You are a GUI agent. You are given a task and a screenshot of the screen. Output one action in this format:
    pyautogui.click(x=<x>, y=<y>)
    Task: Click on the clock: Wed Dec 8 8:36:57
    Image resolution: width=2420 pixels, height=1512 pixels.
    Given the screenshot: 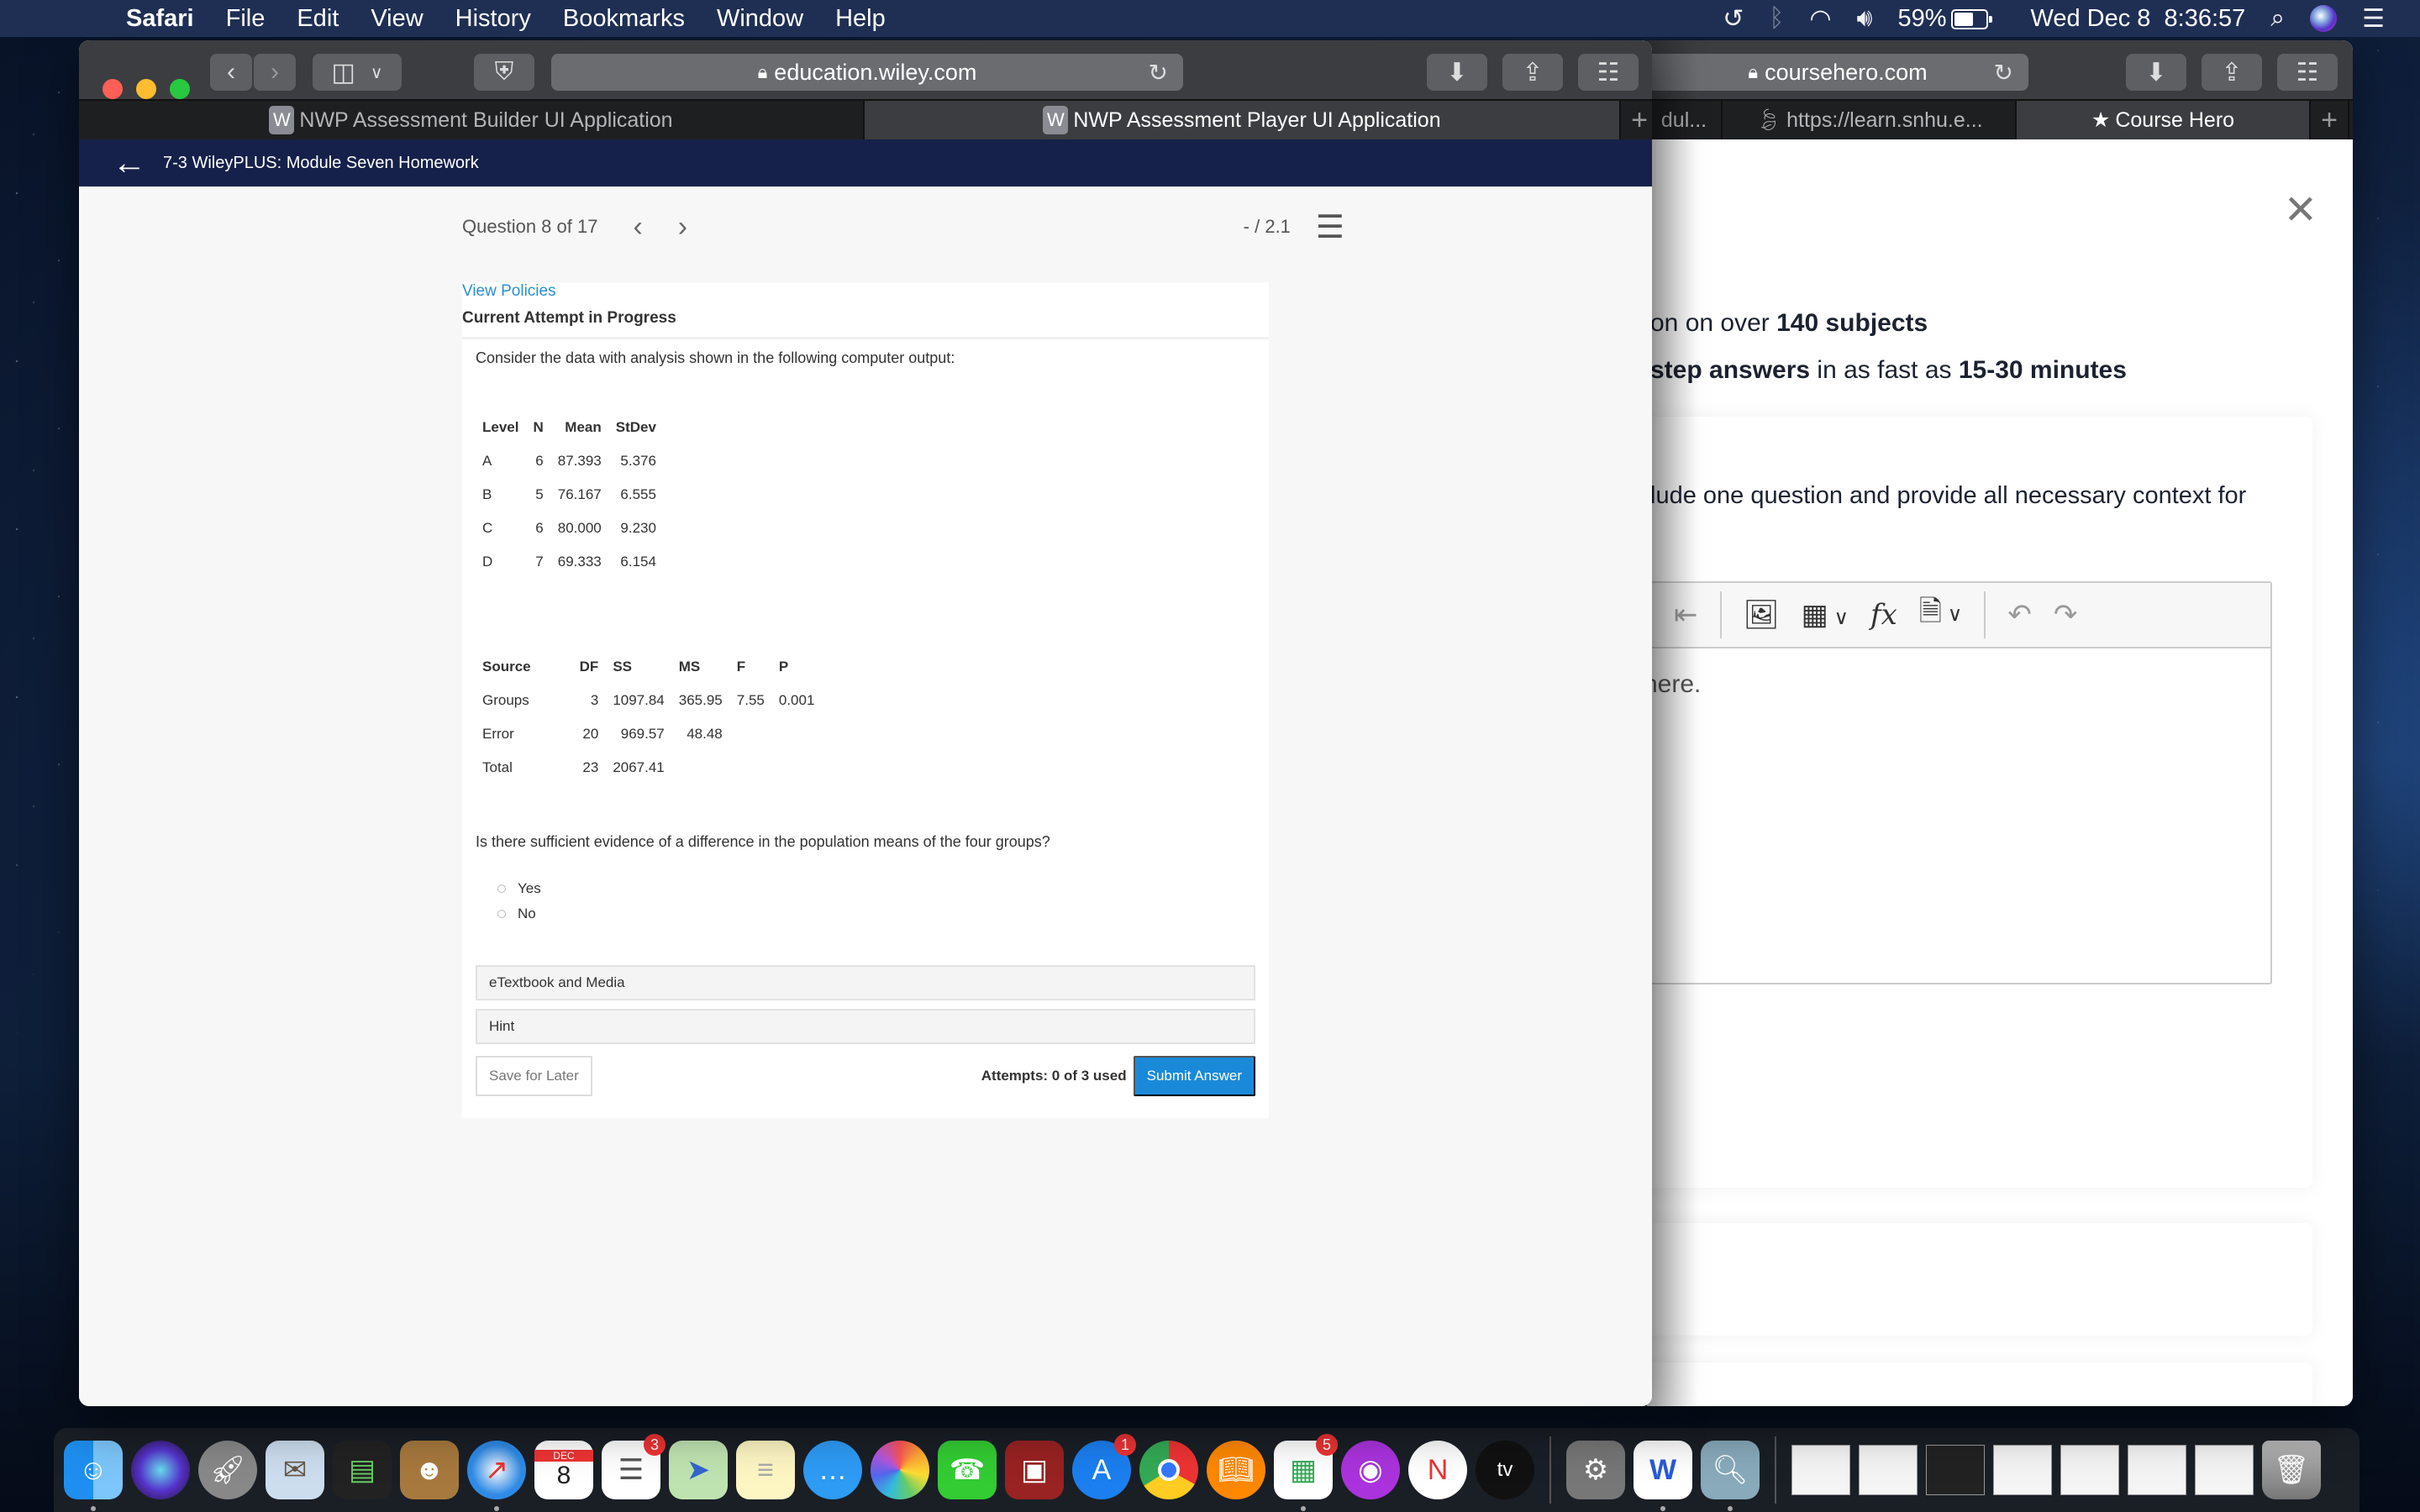 What is the action you would take?
    pyautogui.click(x=2137, y=19)
    